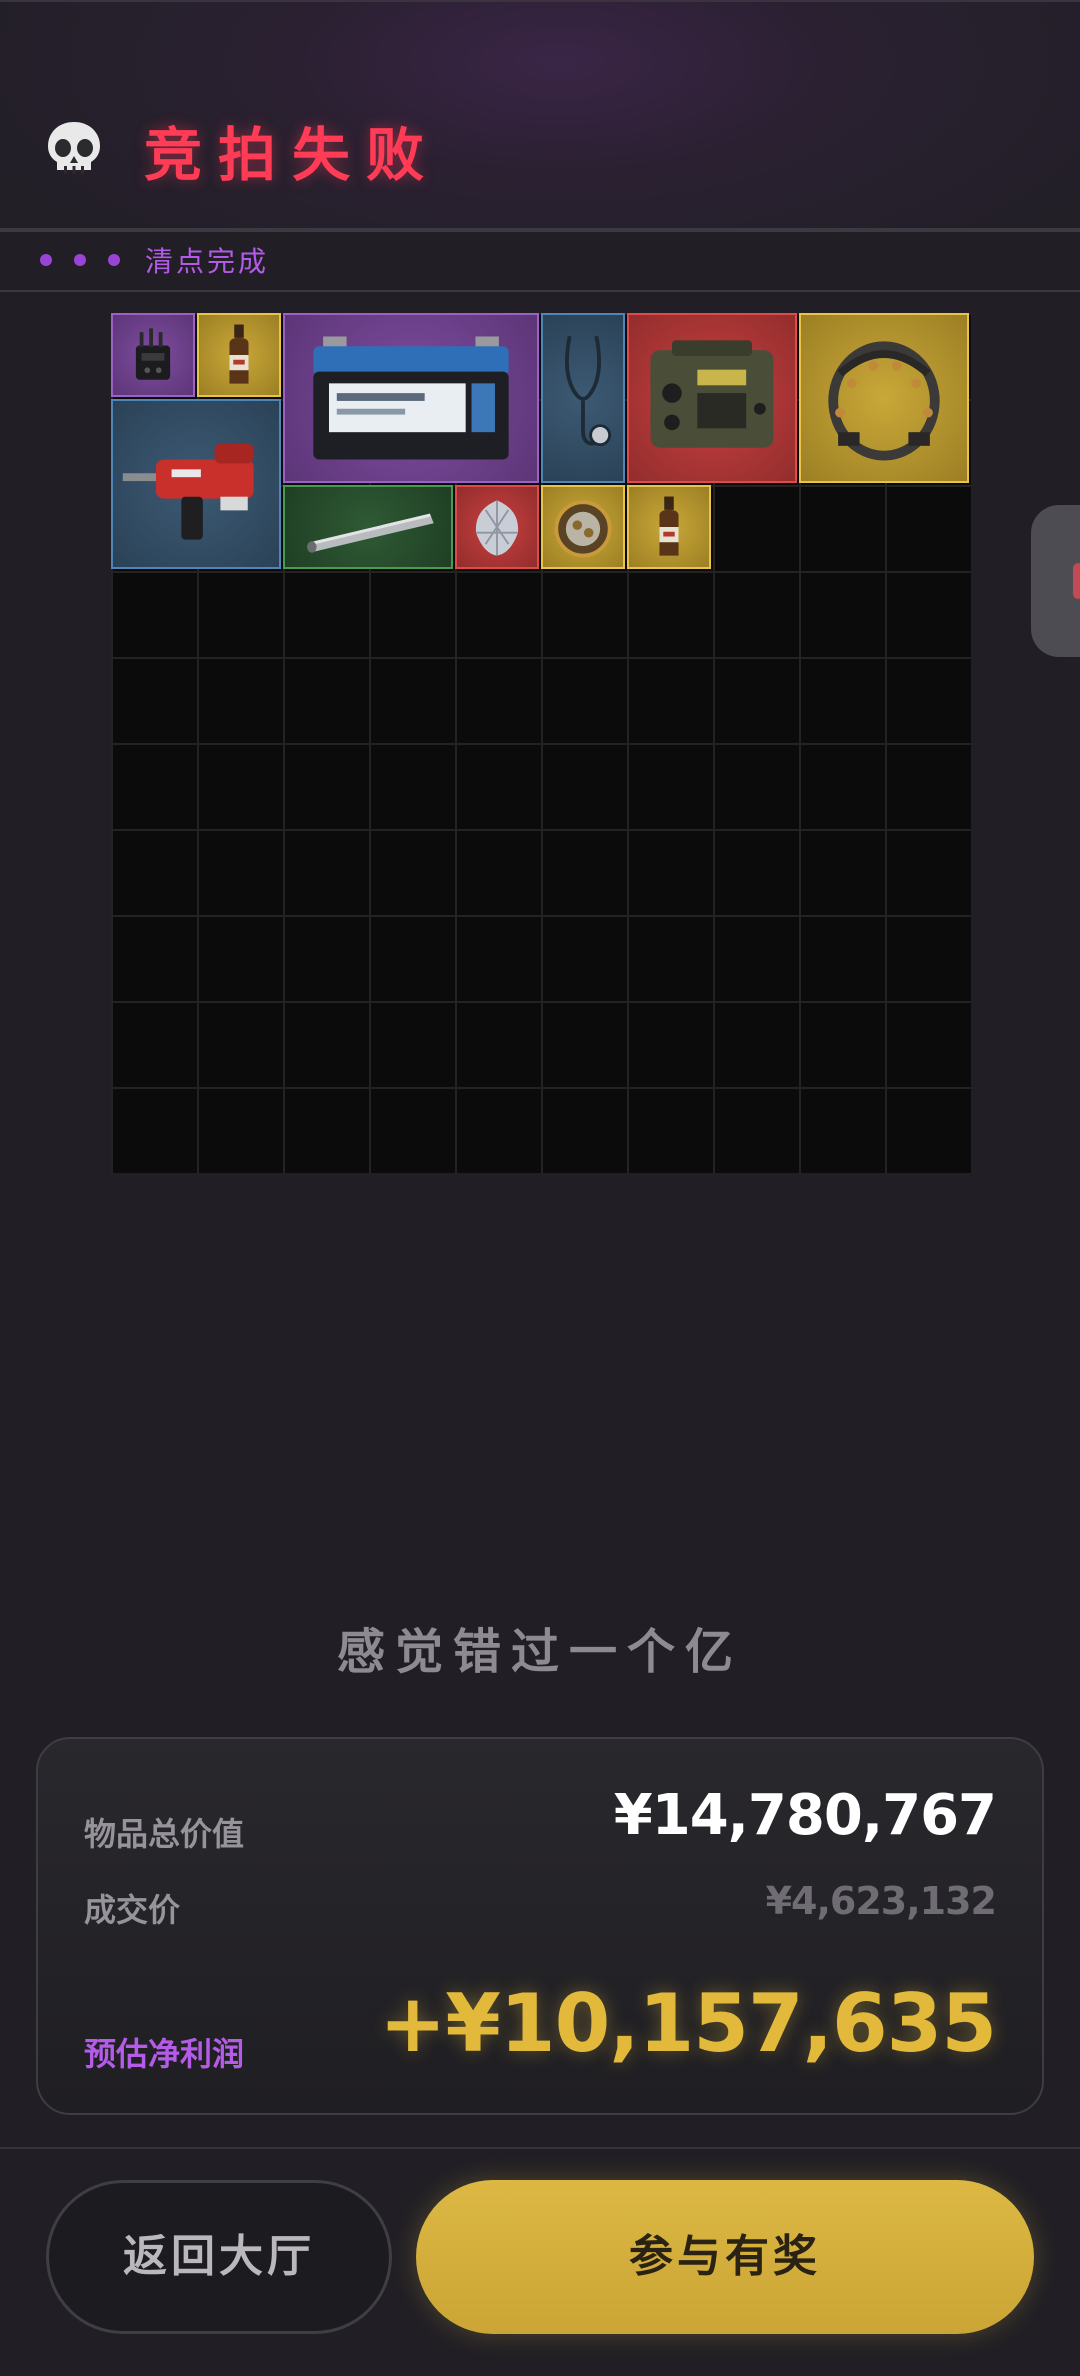  Describe the element at coordinates (725, 2257) in the screenshot. I see `join-reward-button: 参与有奖` at that location.